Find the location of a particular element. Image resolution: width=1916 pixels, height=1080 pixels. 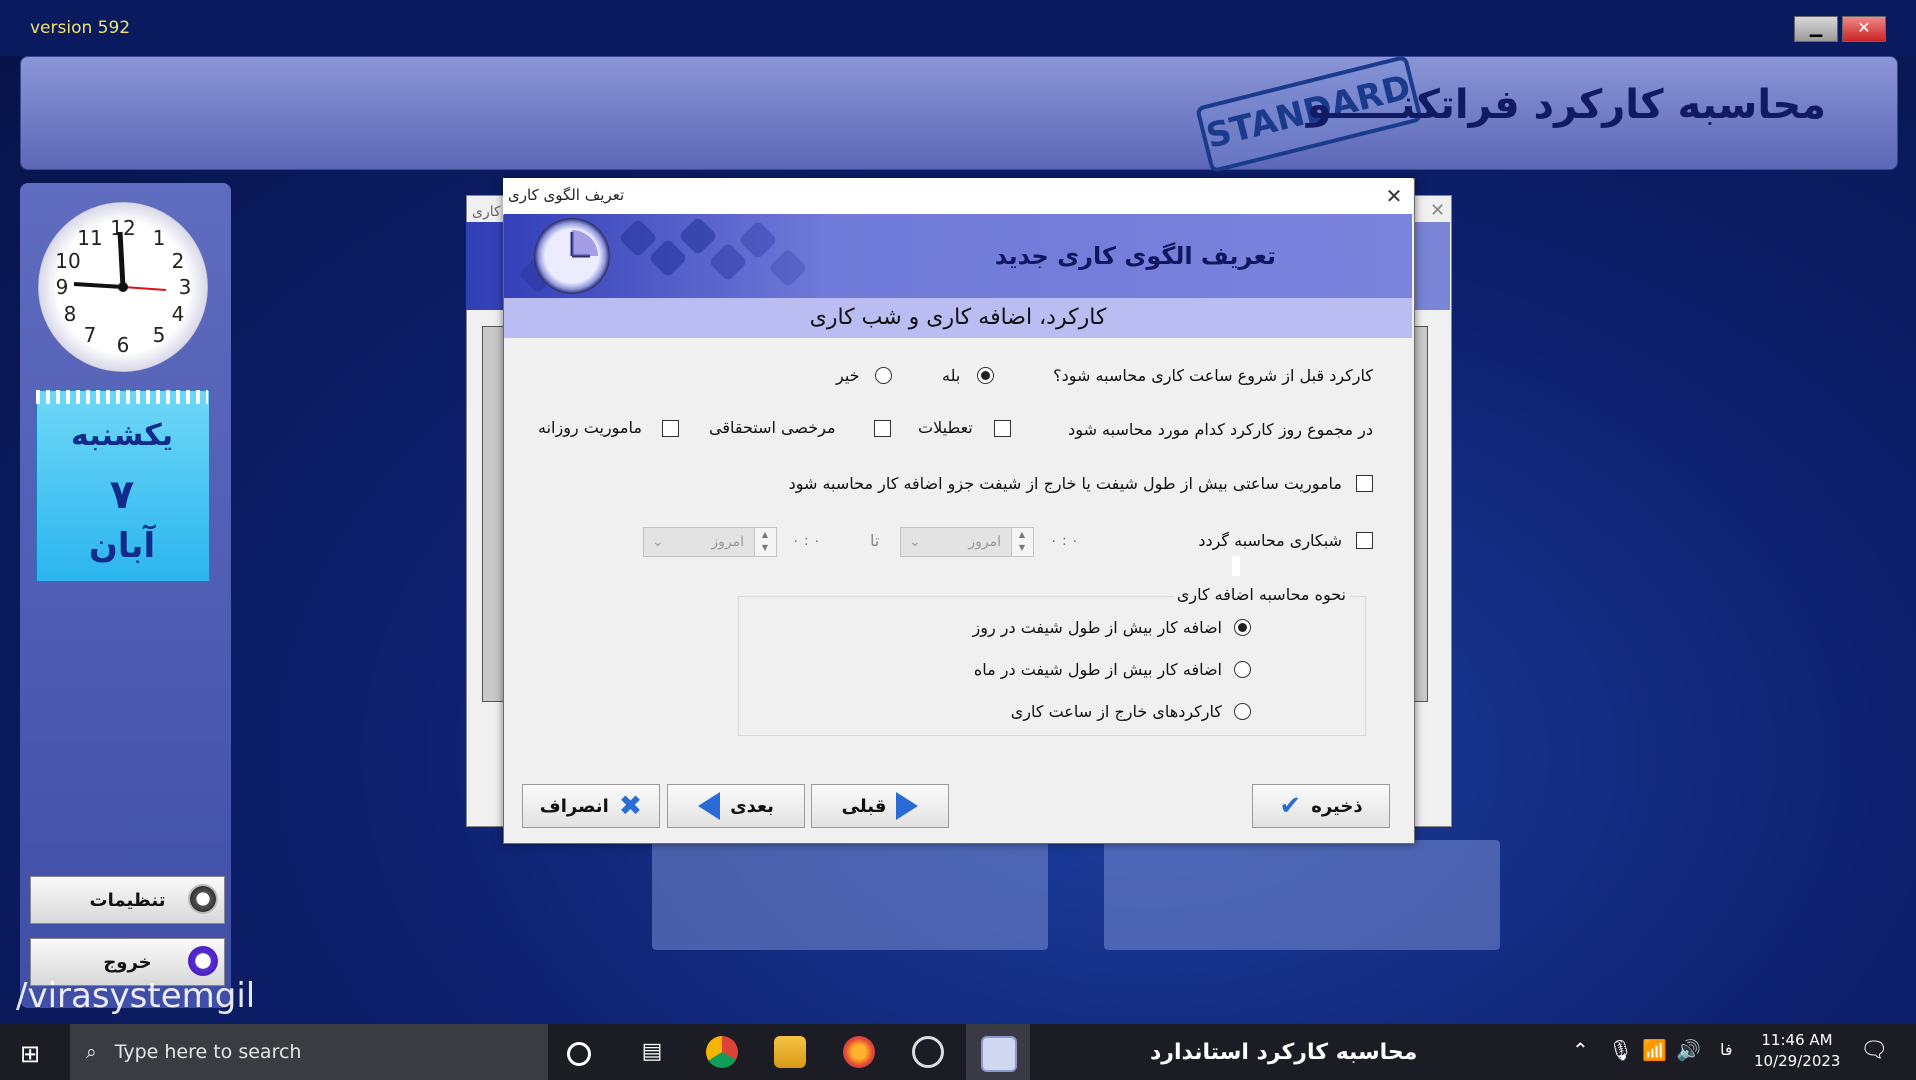

previous-button: قبلی is located at coordinates (880, 806).